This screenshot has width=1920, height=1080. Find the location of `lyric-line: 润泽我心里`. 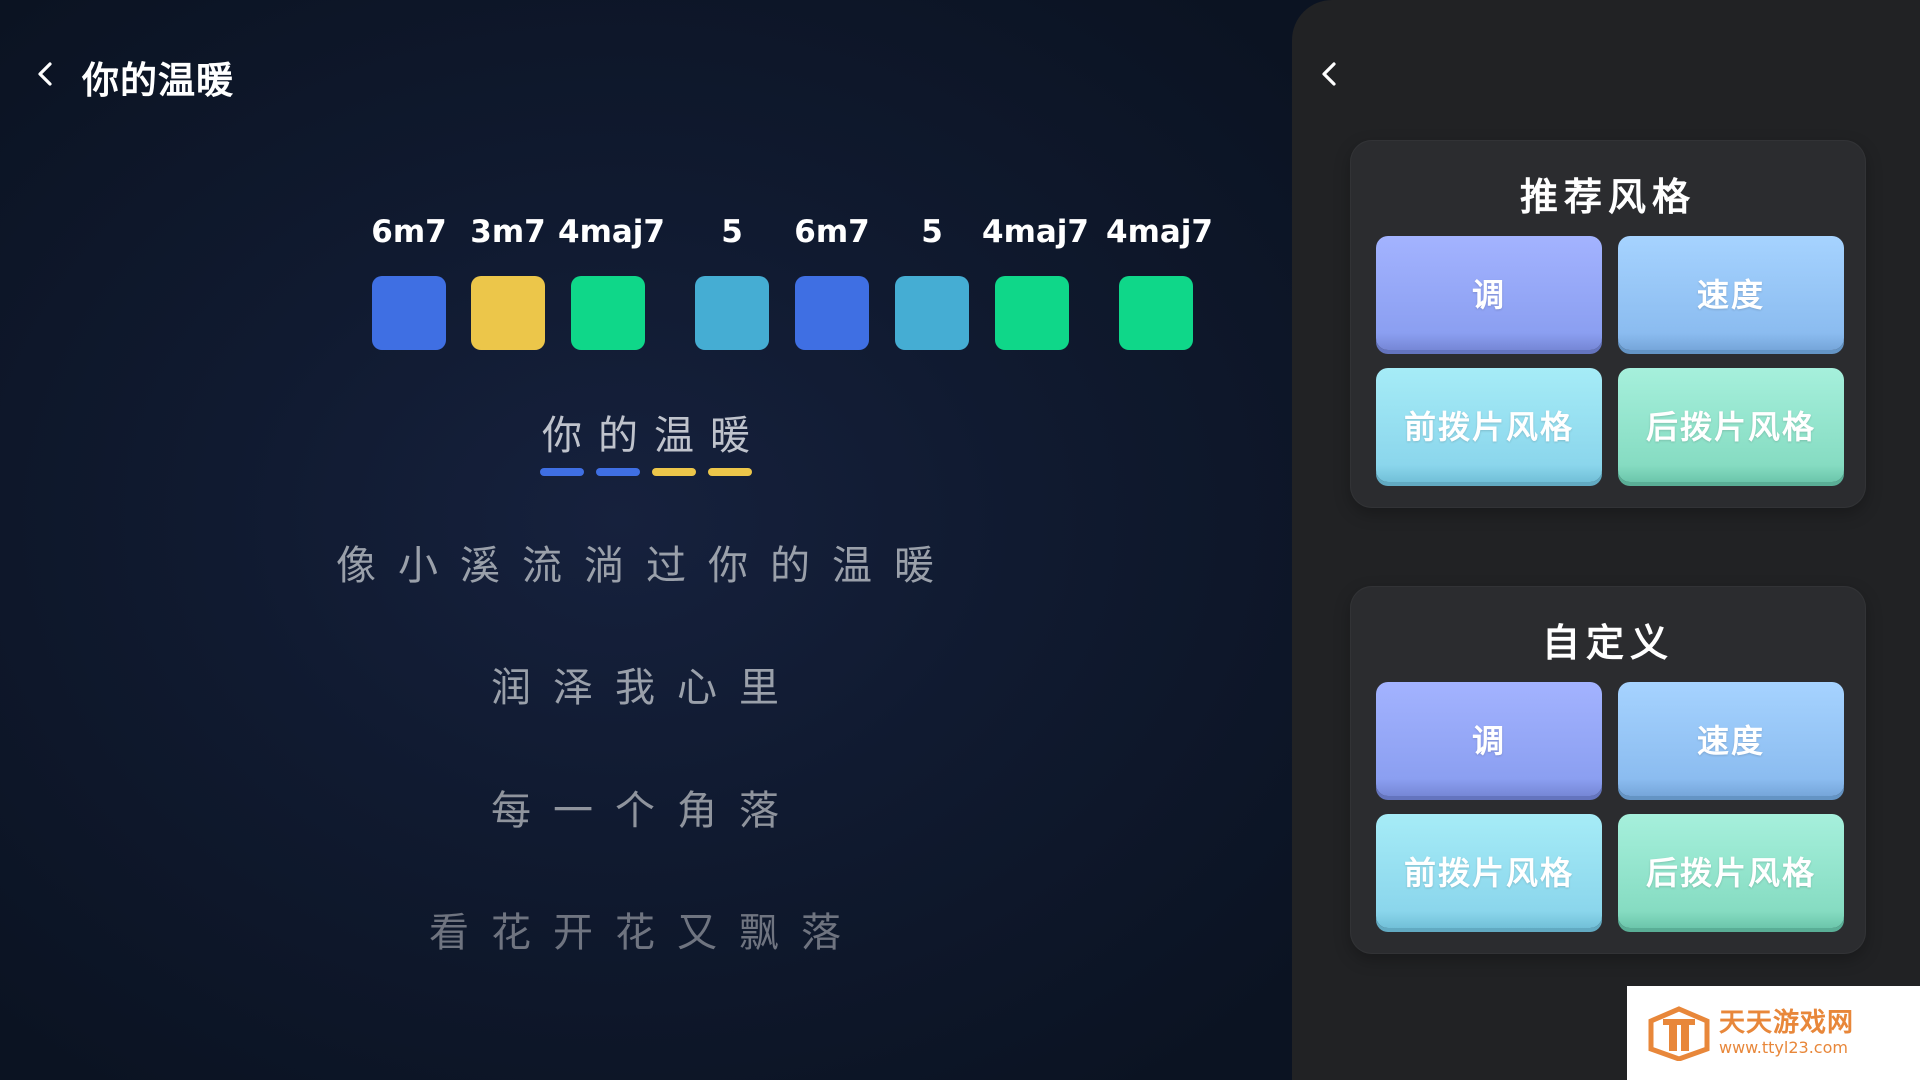

lyric-line: 润泽我心里 is located at coordinates (646, 688).